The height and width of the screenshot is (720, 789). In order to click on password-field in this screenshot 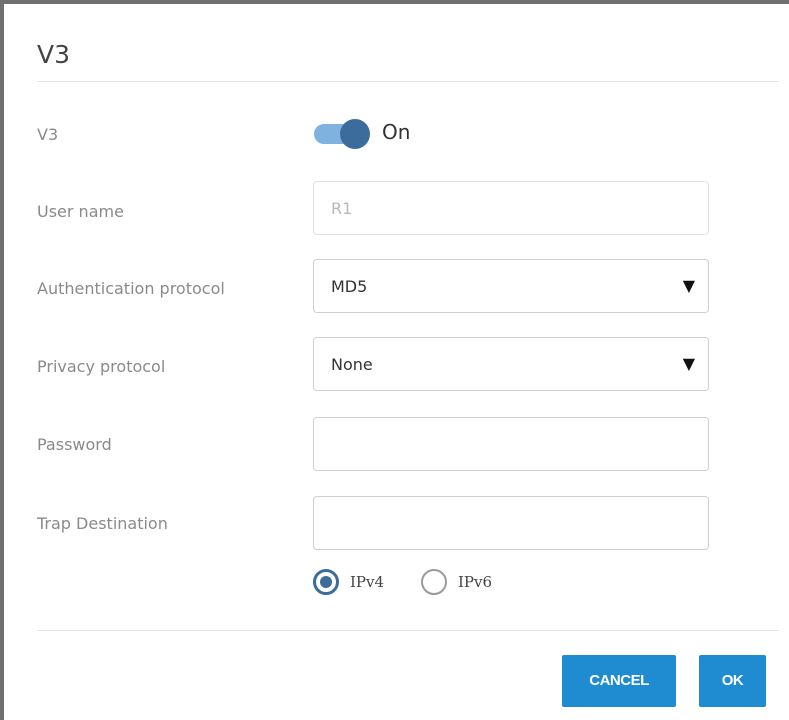, I will do `click(511, 444)`.